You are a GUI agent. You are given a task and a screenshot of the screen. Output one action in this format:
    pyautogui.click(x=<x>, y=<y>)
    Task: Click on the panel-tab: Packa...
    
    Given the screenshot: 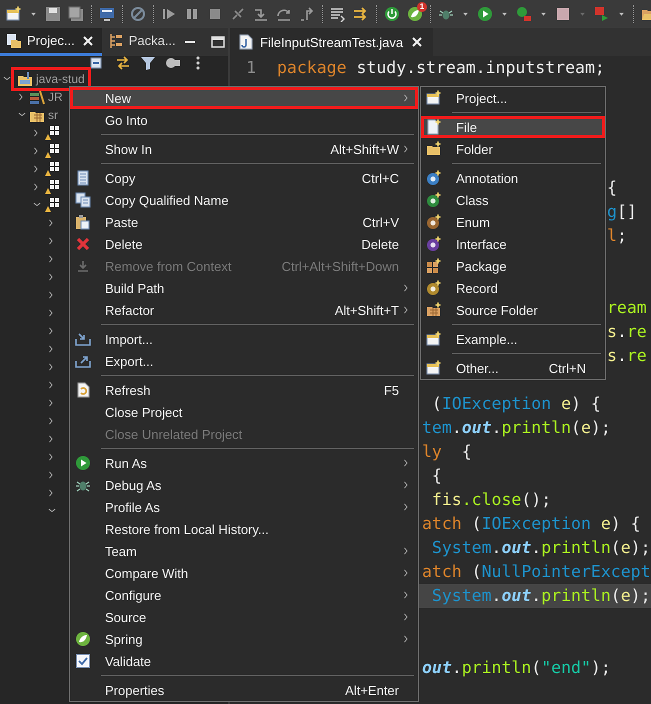 What is the action you would take?
    pyautogui.click(x=142, y=42)
    